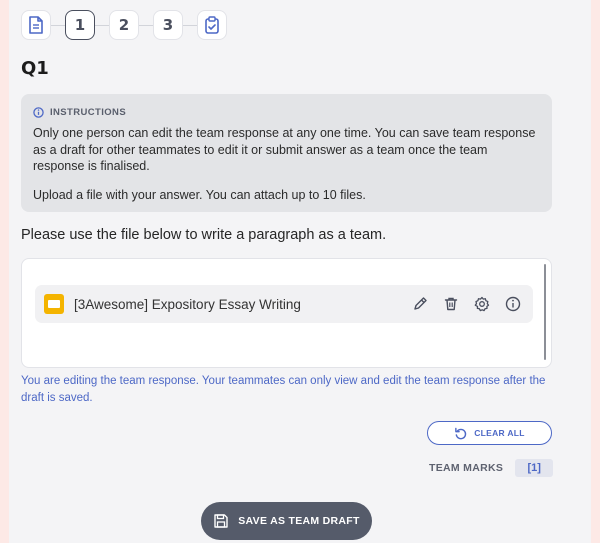 The width and height of the screenshot is (600, 543). I want to click on save-icon, so click(221, 521).